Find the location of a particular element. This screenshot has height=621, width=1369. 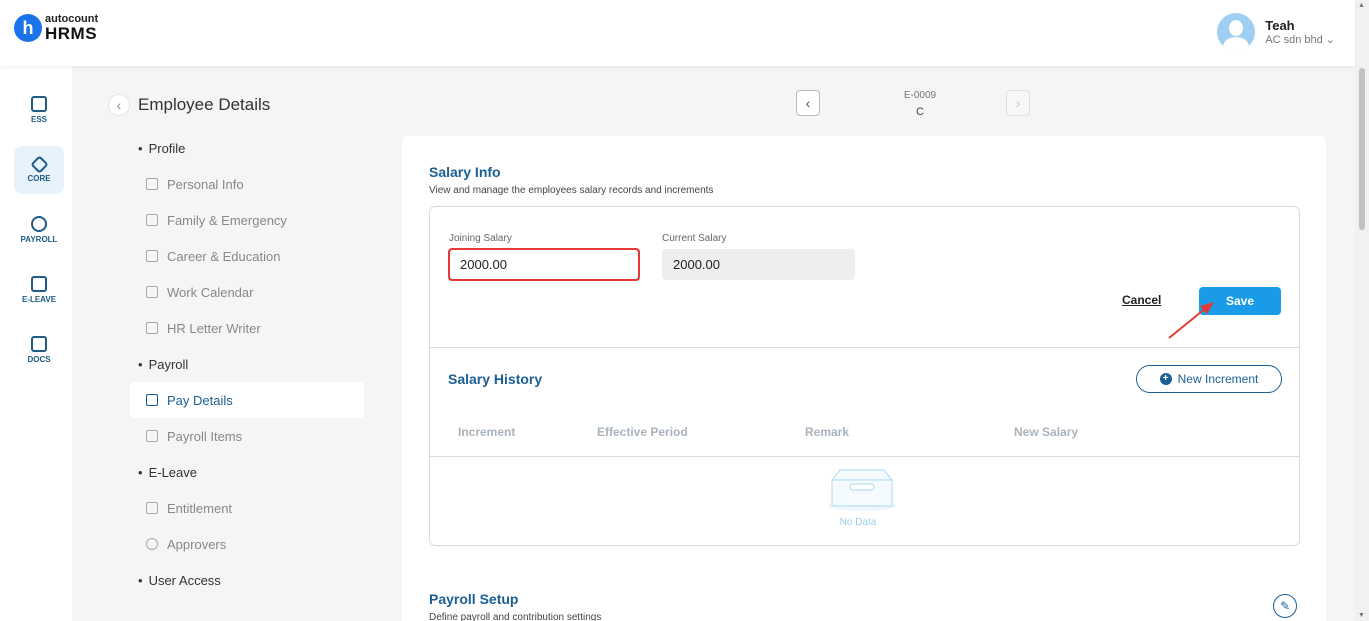

nav-section-profile: • Profile is located at coordinates (162, 148).